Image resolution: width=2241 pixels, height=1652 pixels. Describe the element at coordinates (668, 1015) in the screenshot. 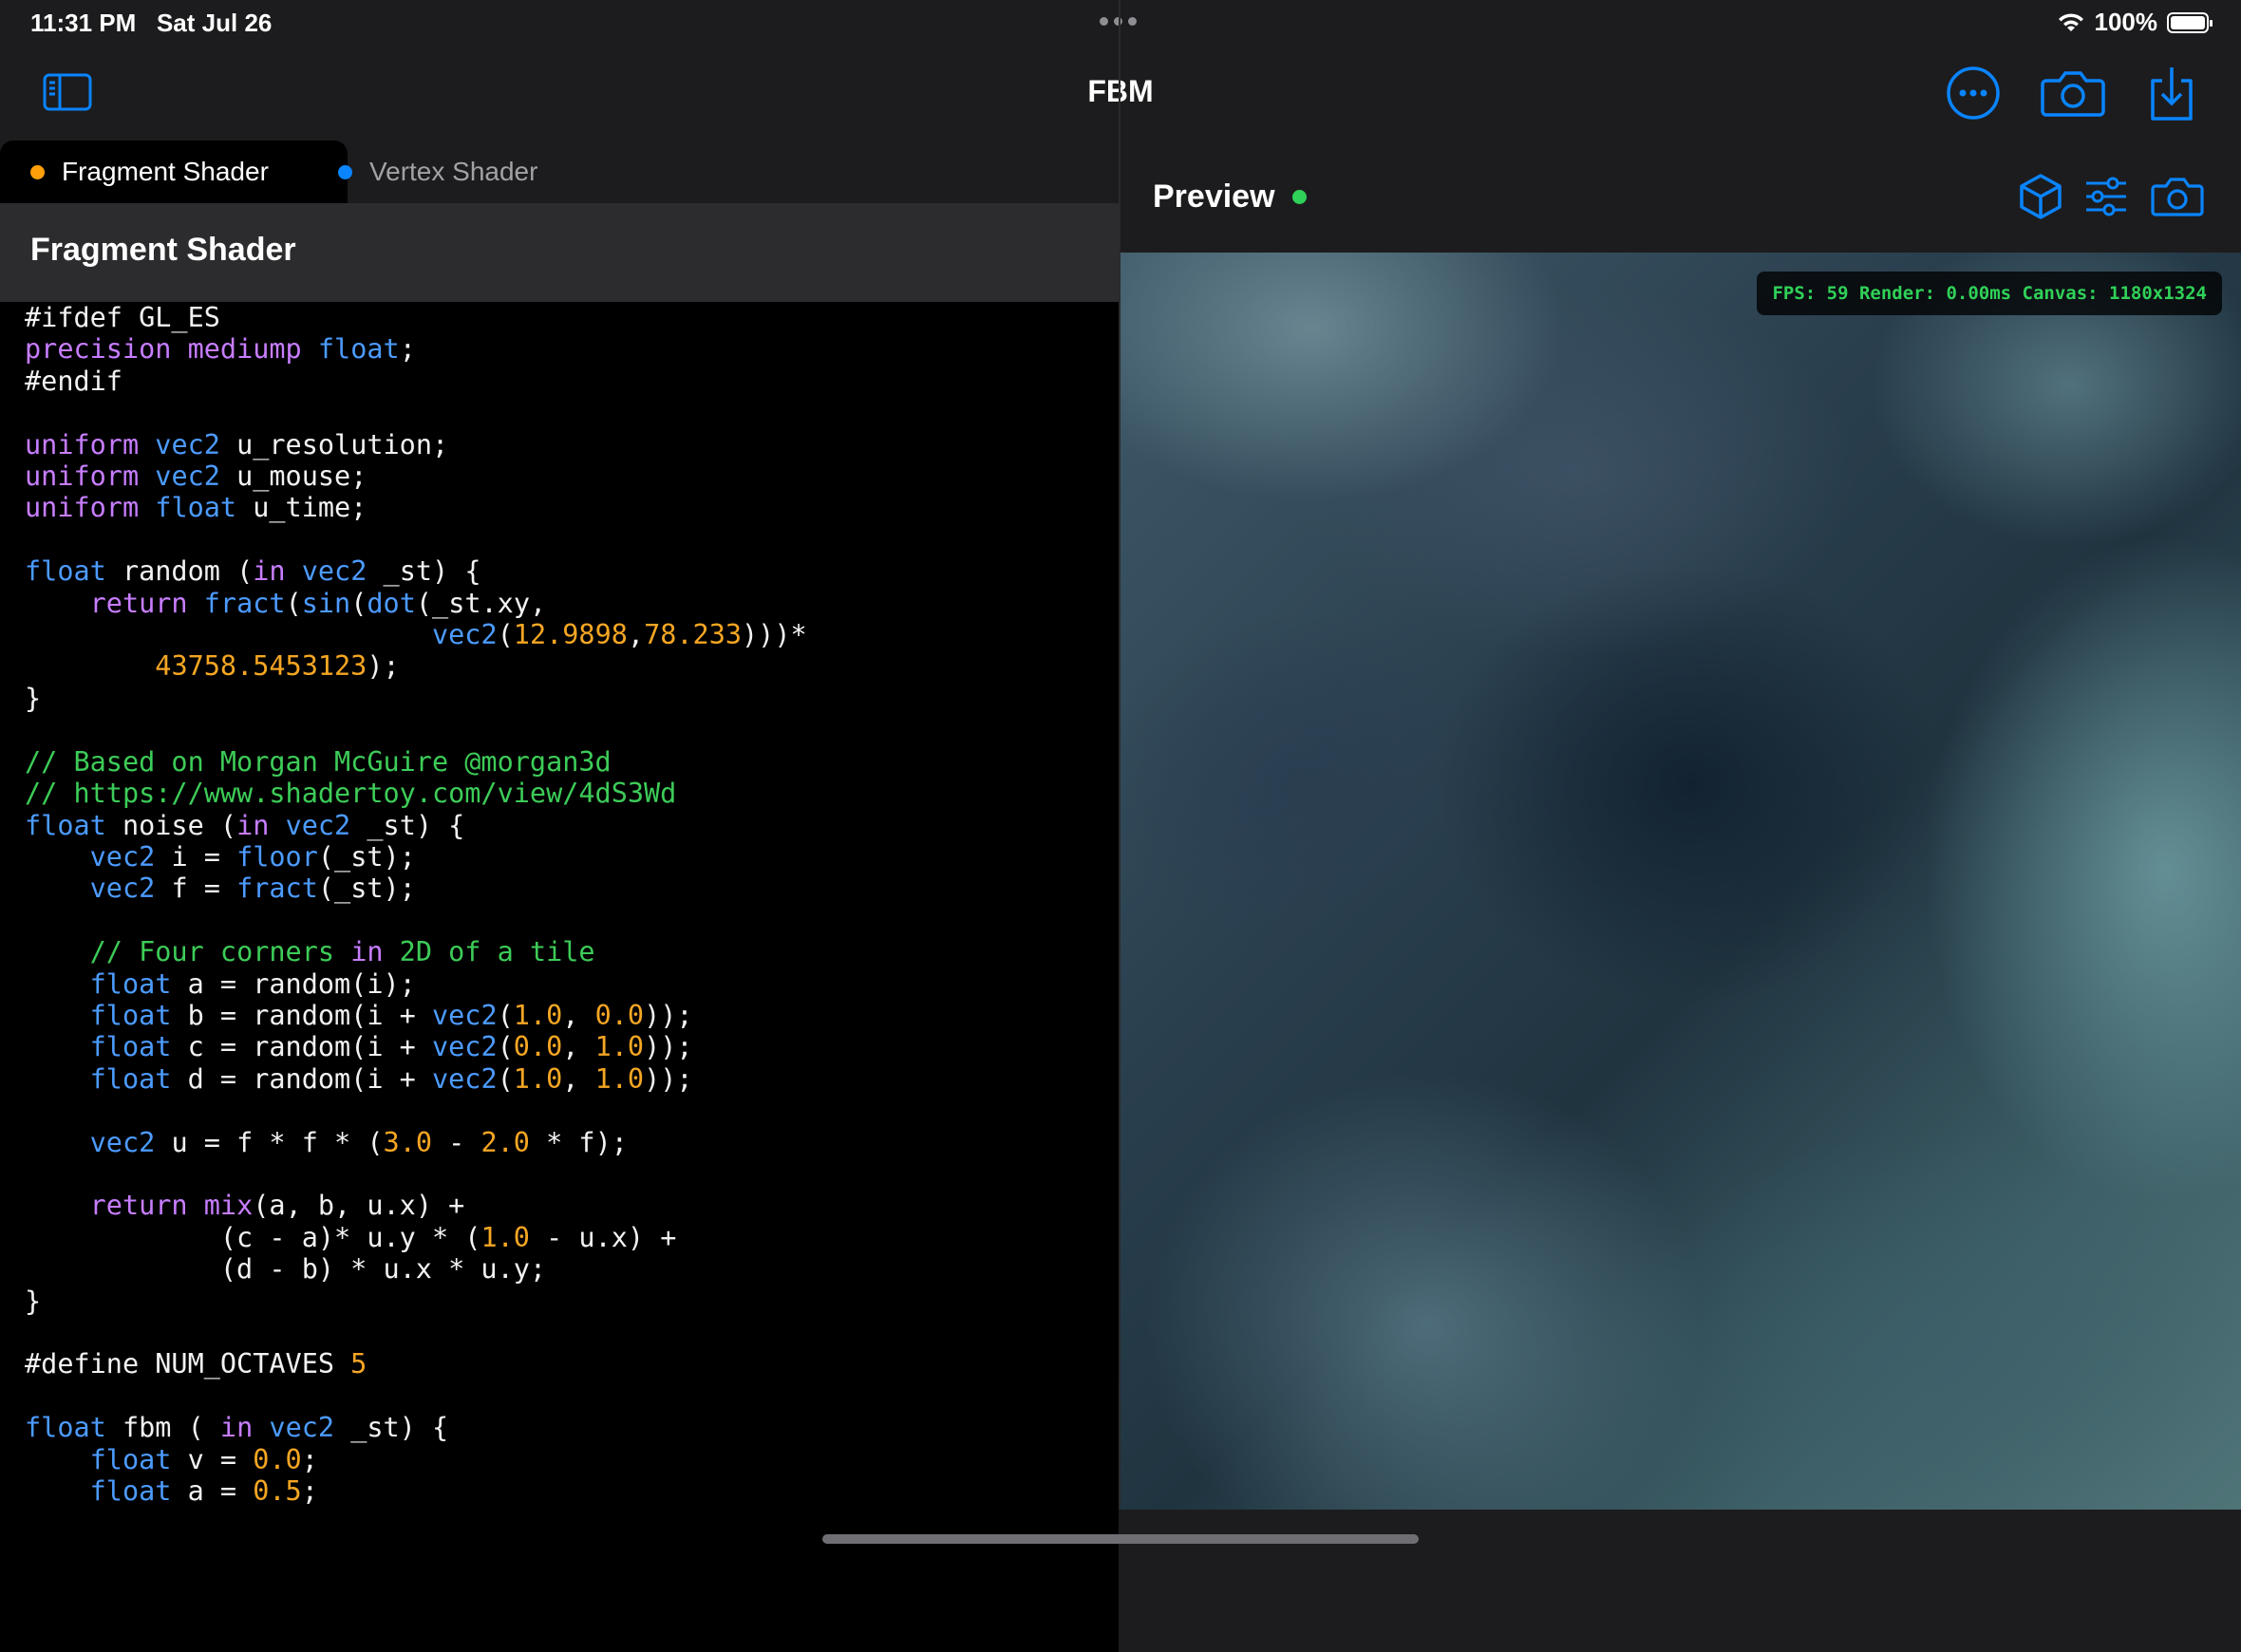

I see `code-token: ));` at that location.